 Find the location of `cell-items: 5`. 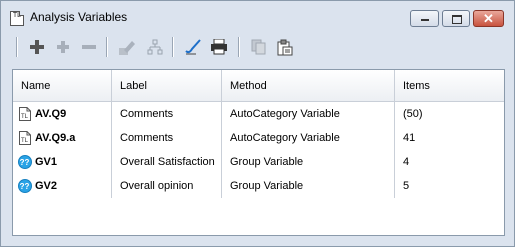

cell-items: 5 is located at coordinates (406, 186).